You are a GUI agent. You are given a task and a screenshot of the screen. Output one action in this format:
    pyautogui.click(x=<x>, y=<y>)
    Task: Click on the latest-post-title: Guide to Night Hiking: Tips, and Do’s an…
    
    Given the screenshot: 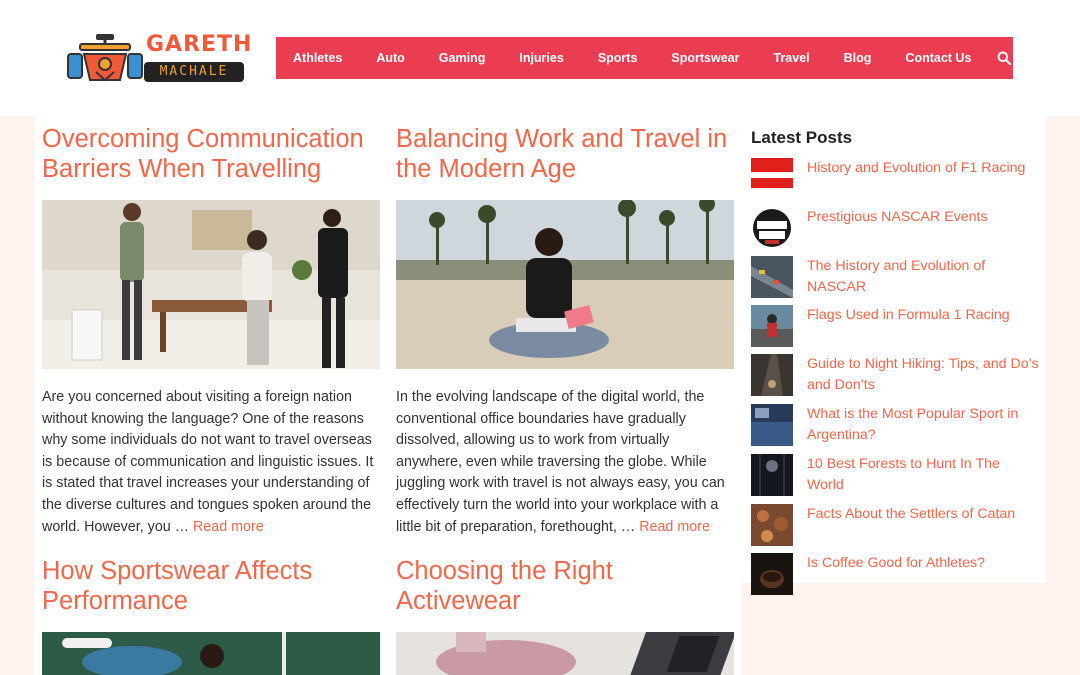 What is the action you would take?
    pyautogui.click(x=923, y=375)
    